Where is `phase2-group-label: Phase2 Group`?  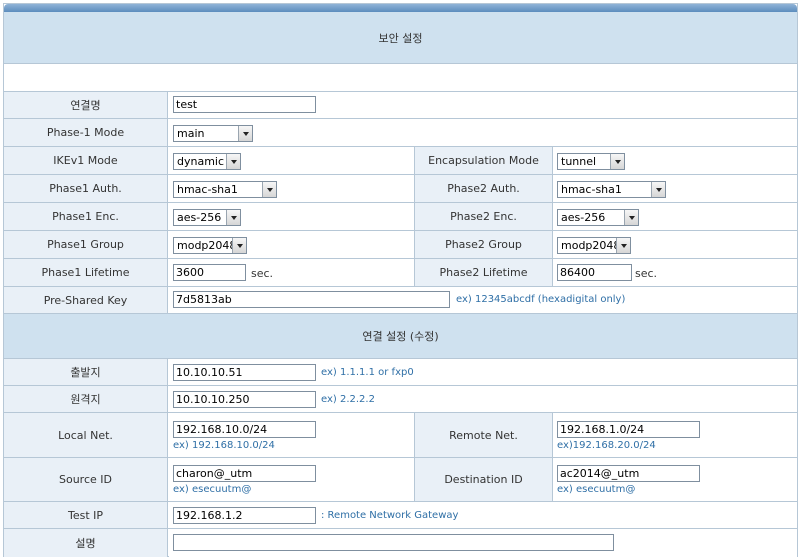
phase2-group-label: Phase2 Group is located at coordinates (483, 244).